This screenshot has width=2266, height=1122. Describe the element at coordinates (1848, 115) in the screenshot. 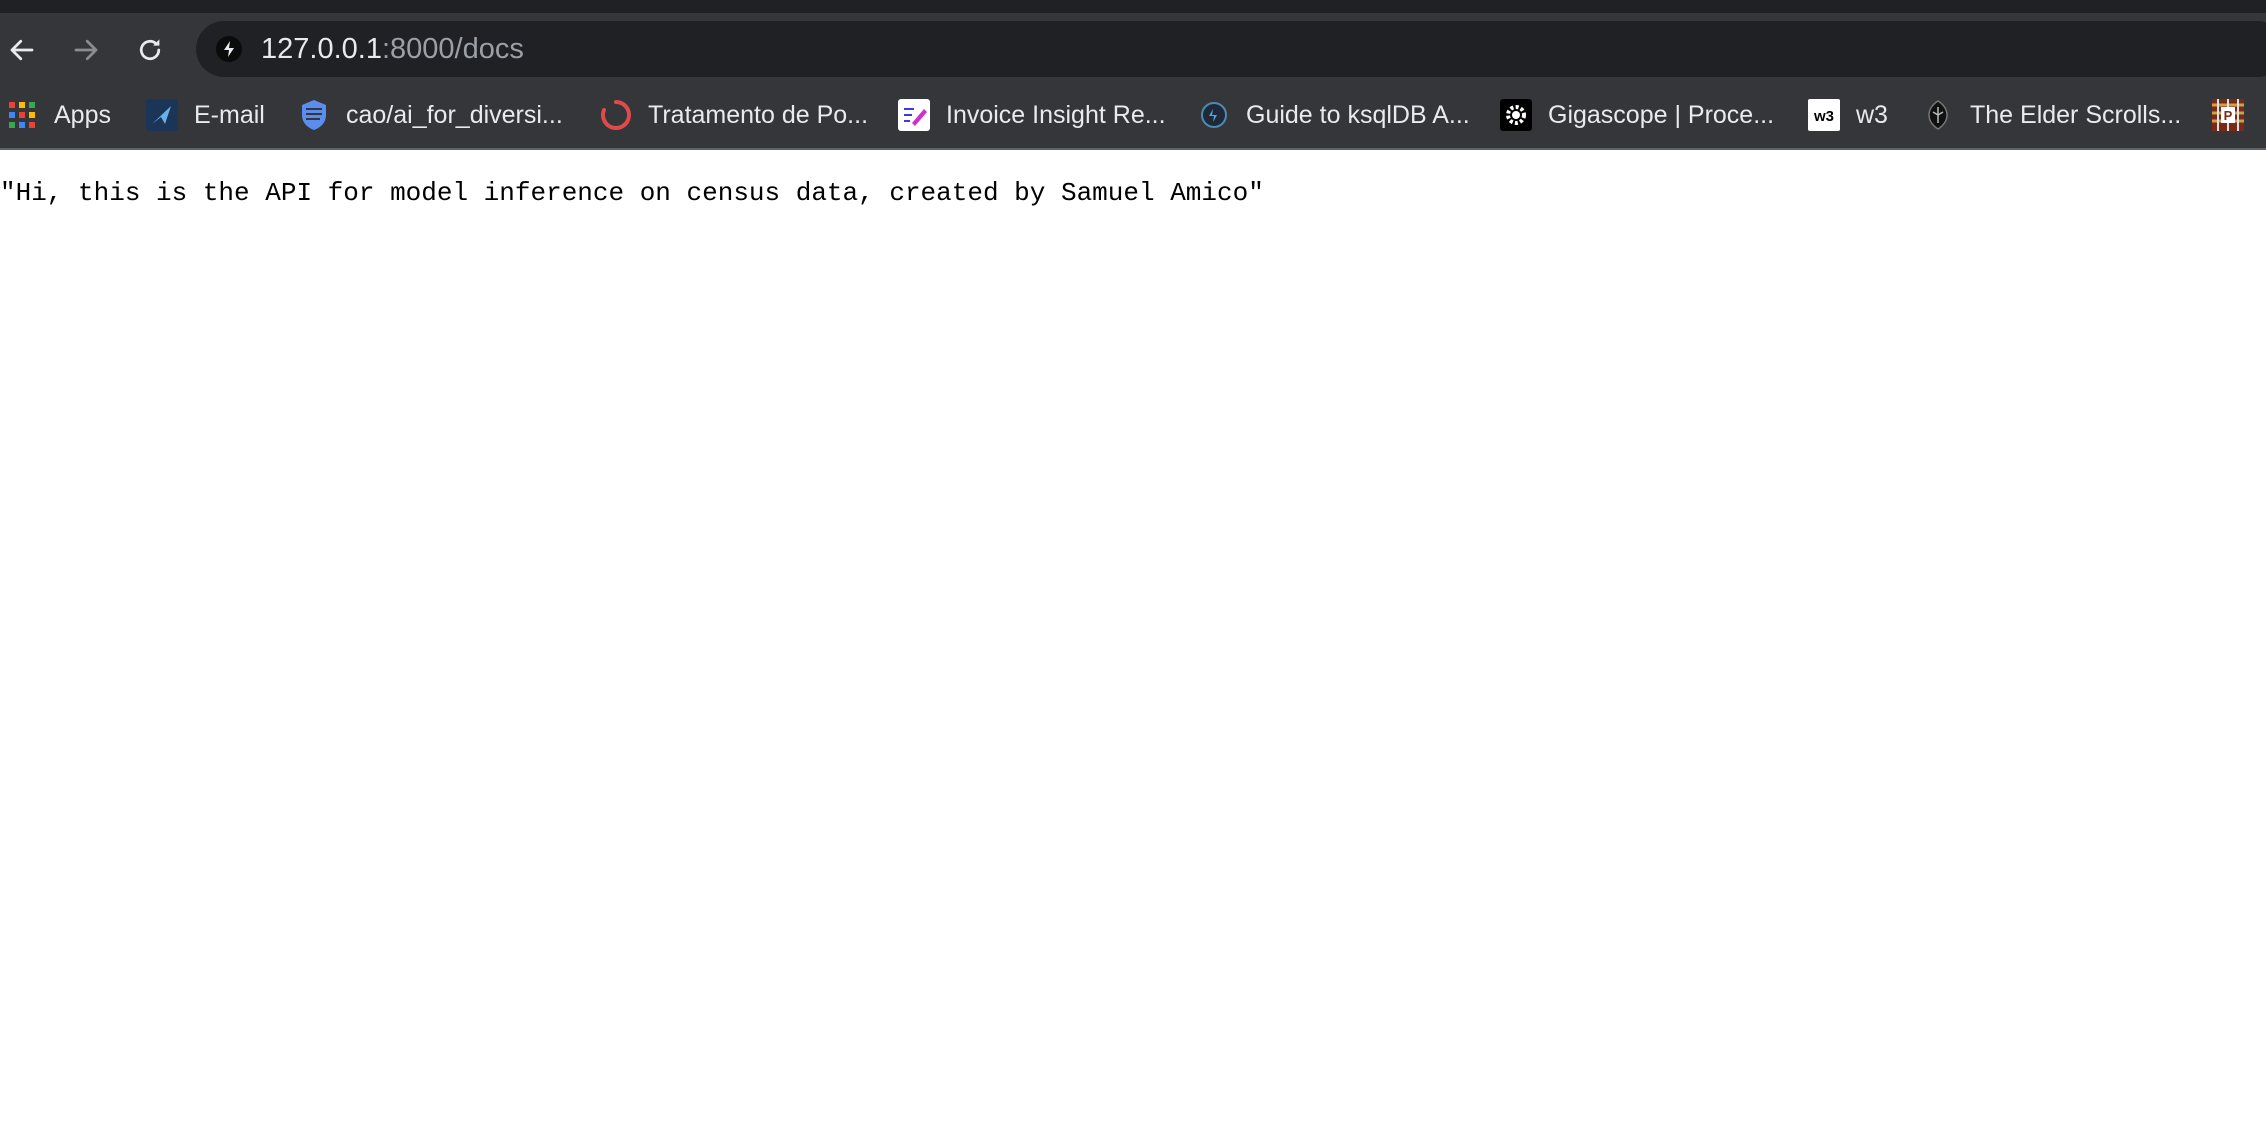

I see `bookmark-w3: w3 w3` at that location.